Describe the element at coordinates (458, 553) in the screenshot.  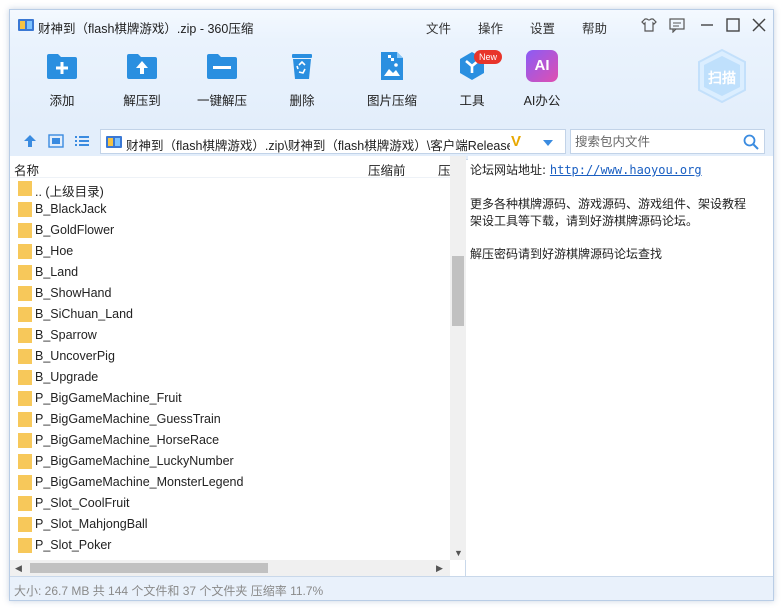
I see `scroll-down-arrow-icon: ▼` at that location.